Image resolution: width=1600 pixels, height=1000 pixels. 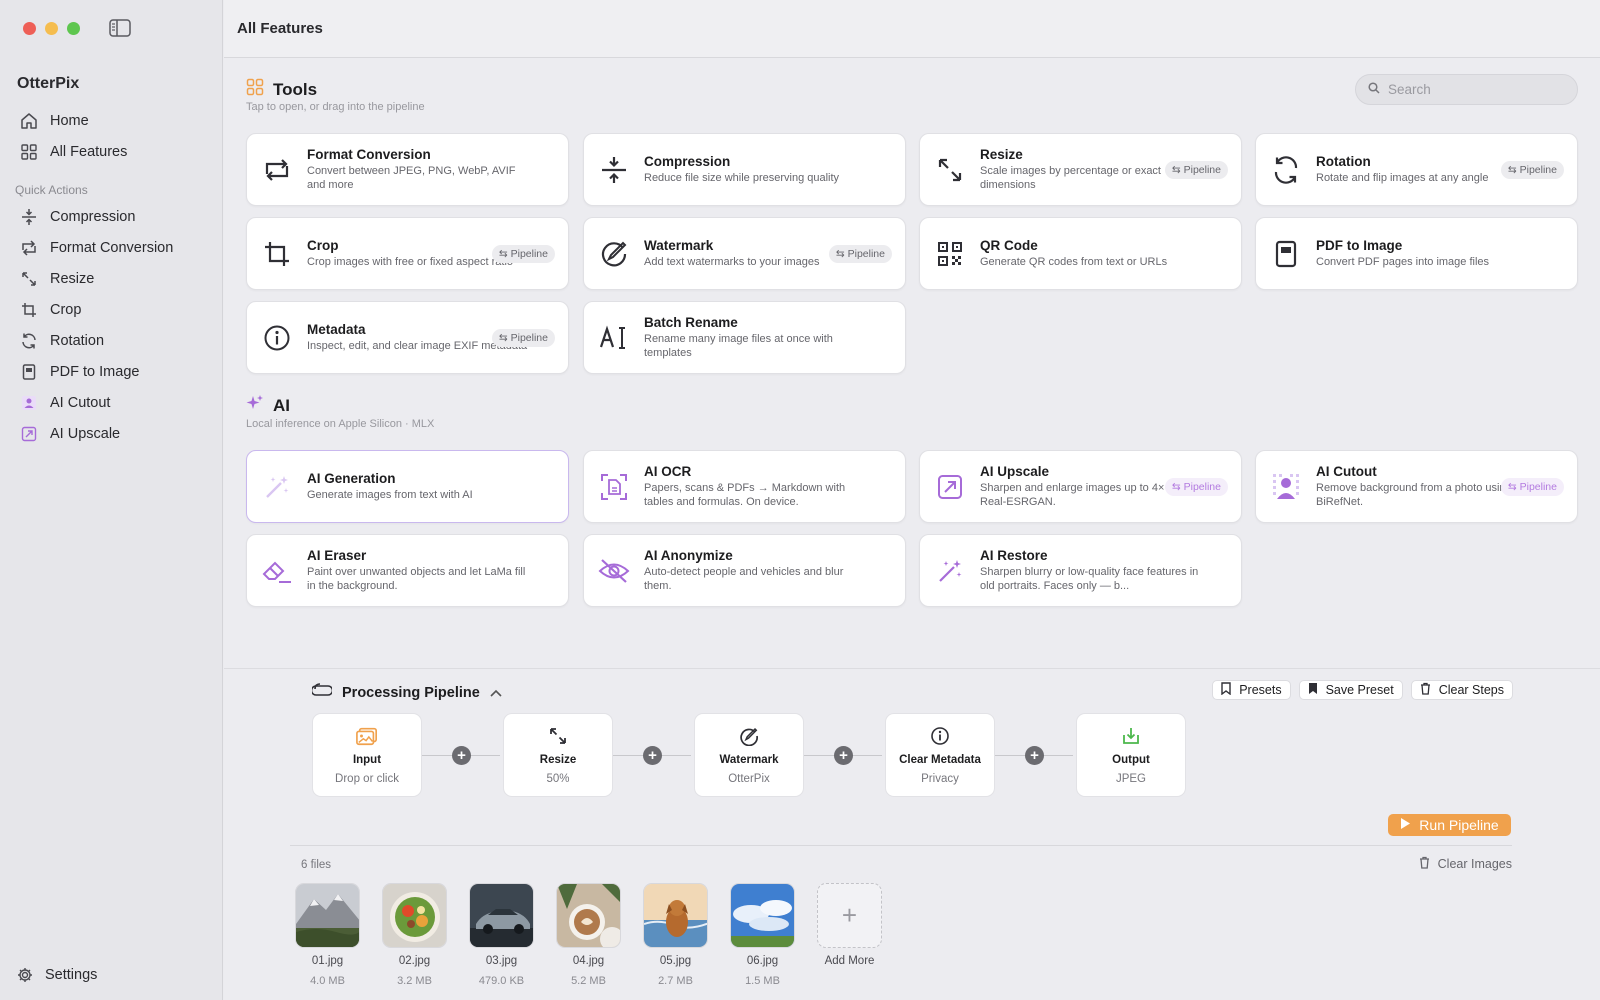 I want to click on file-thumbnail: 01.jpg 4.0 MB, so click(x=327, y=935).